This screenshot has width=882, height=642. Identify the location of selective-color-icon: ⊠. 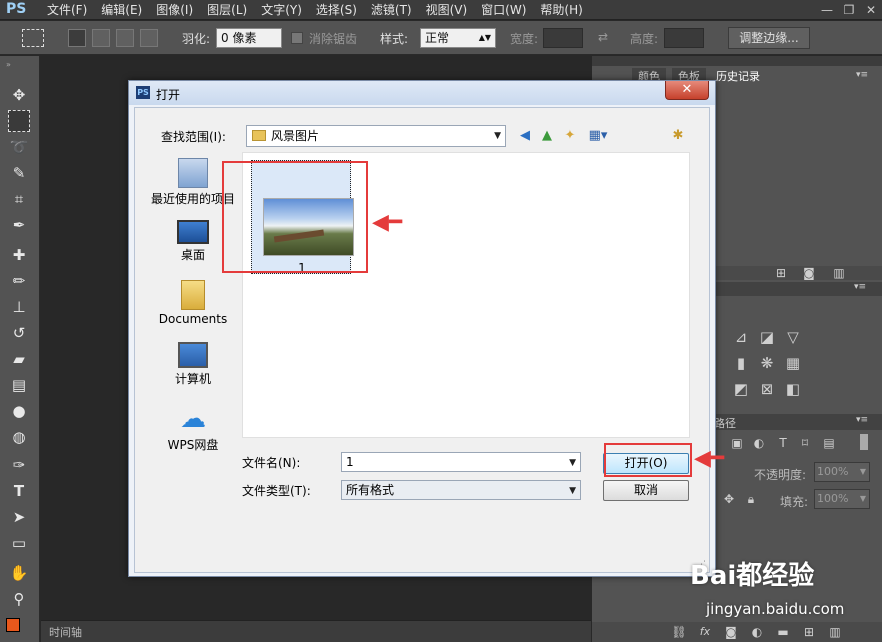
(767, 389).